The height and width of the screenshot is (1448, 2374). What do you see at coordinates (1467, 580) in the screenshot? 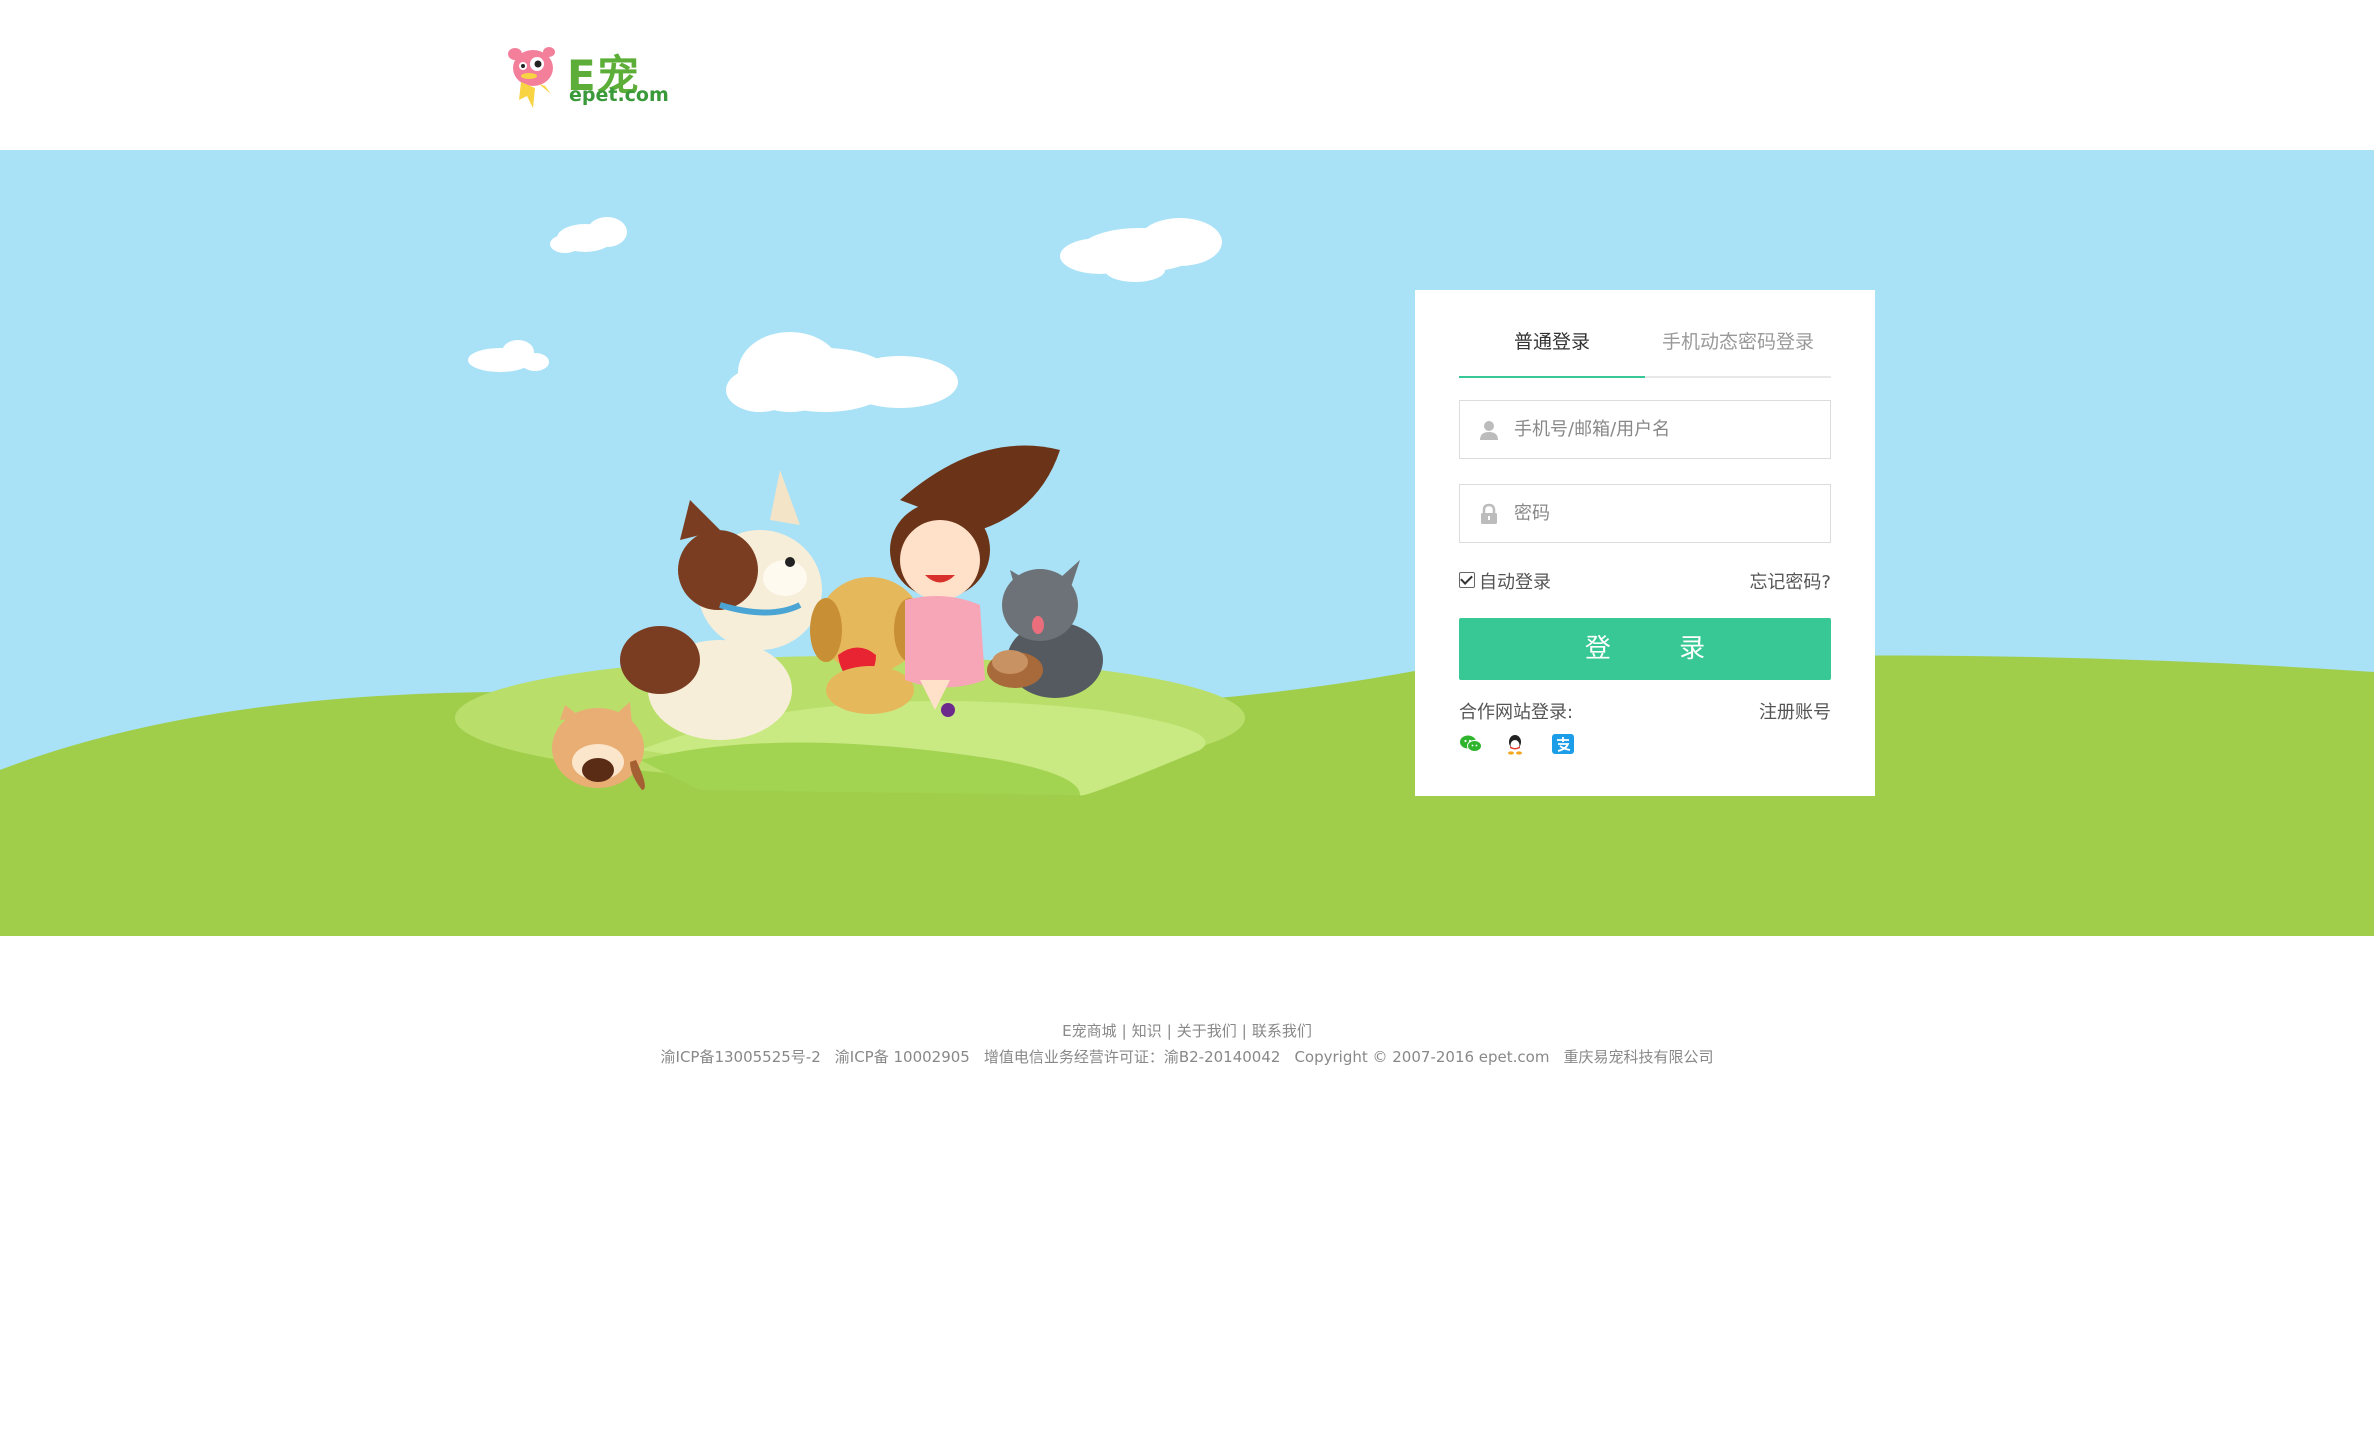
I see `auto-login-checkbox` at bounding box center [1467, 580].